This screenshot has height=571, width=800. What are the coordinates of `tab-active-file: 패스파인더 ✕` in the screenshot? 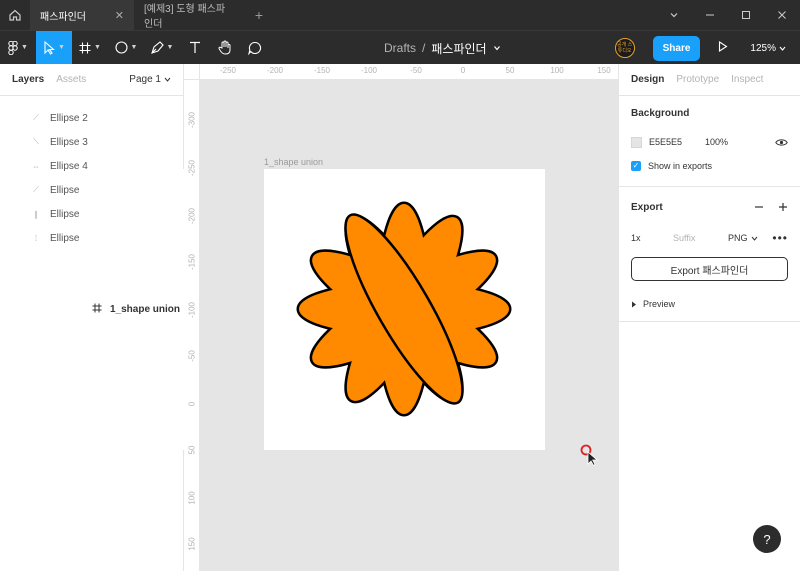 It's located at (82, 15).